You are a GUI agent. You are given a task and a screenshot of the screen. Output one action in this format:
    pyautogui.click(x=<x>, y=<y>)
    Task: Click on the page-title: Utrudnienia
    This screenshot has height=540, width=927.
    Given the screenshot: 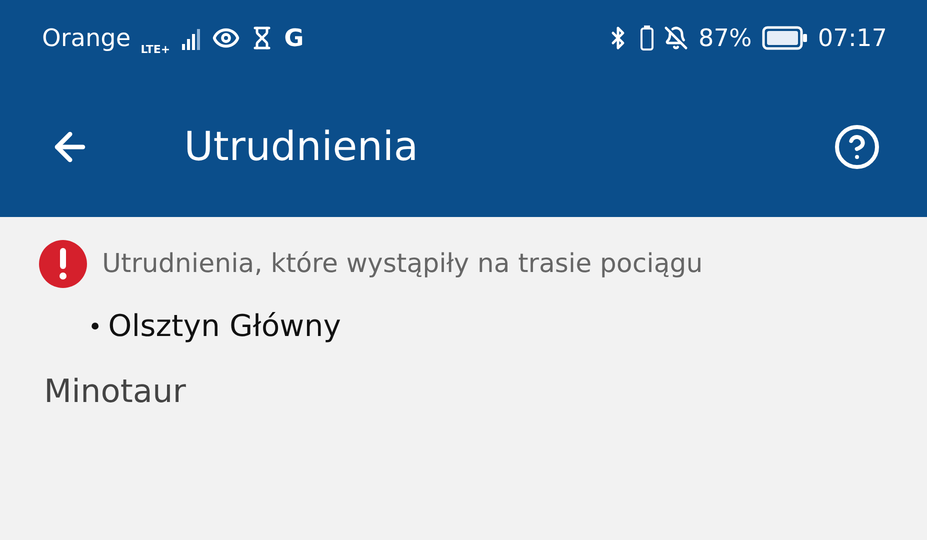 What is the action you would take?
    pyautogui.click(x=302, y=147)
    